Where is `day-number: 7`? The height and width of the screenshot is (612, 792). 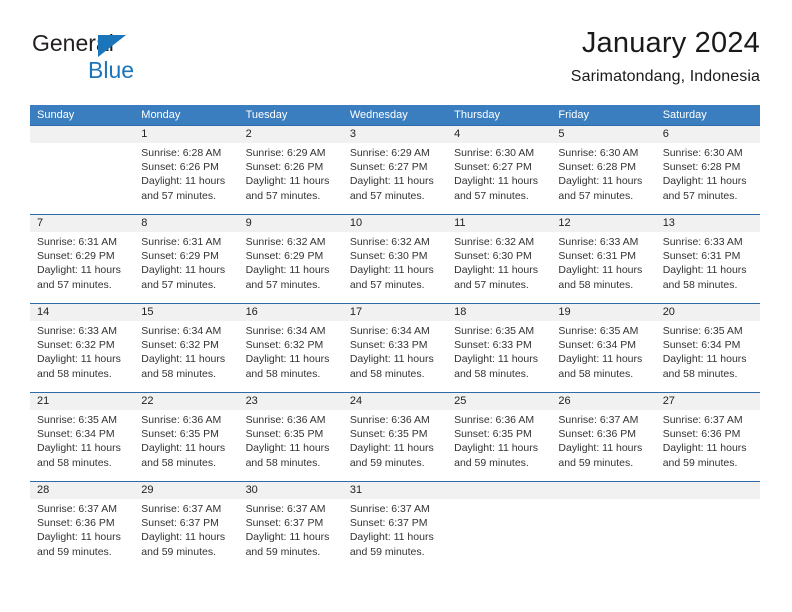 day-number: 7 is located at coordinates (82, 223).